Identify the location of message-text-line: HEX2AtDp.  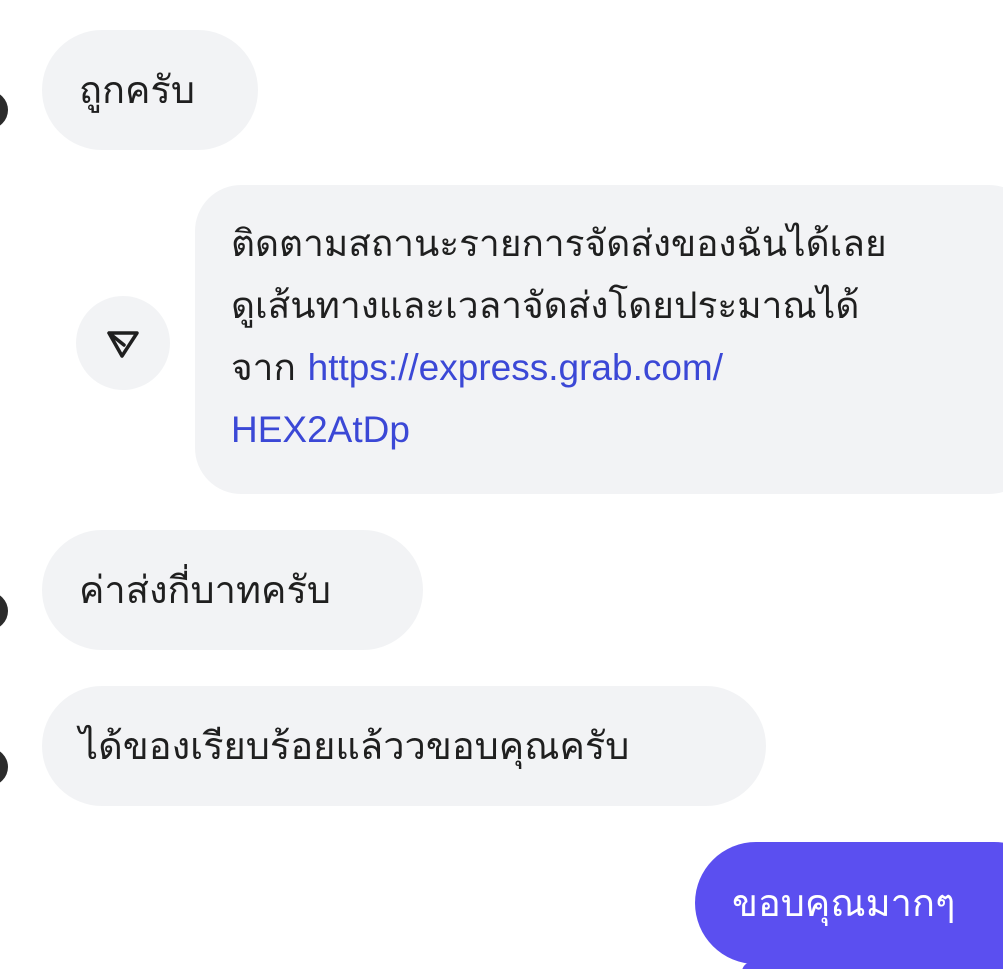
(617, 430).